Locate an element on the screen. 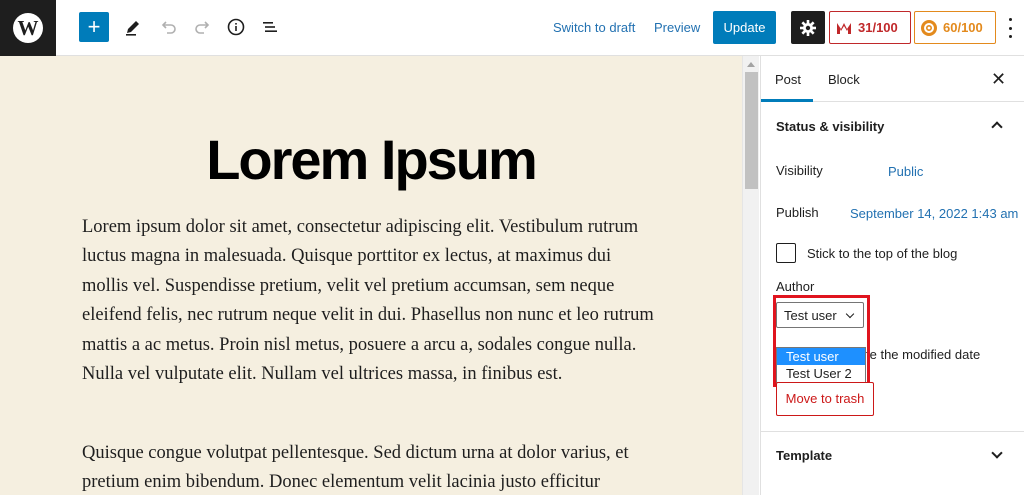  info-icon is located at coordinates (236, 27).